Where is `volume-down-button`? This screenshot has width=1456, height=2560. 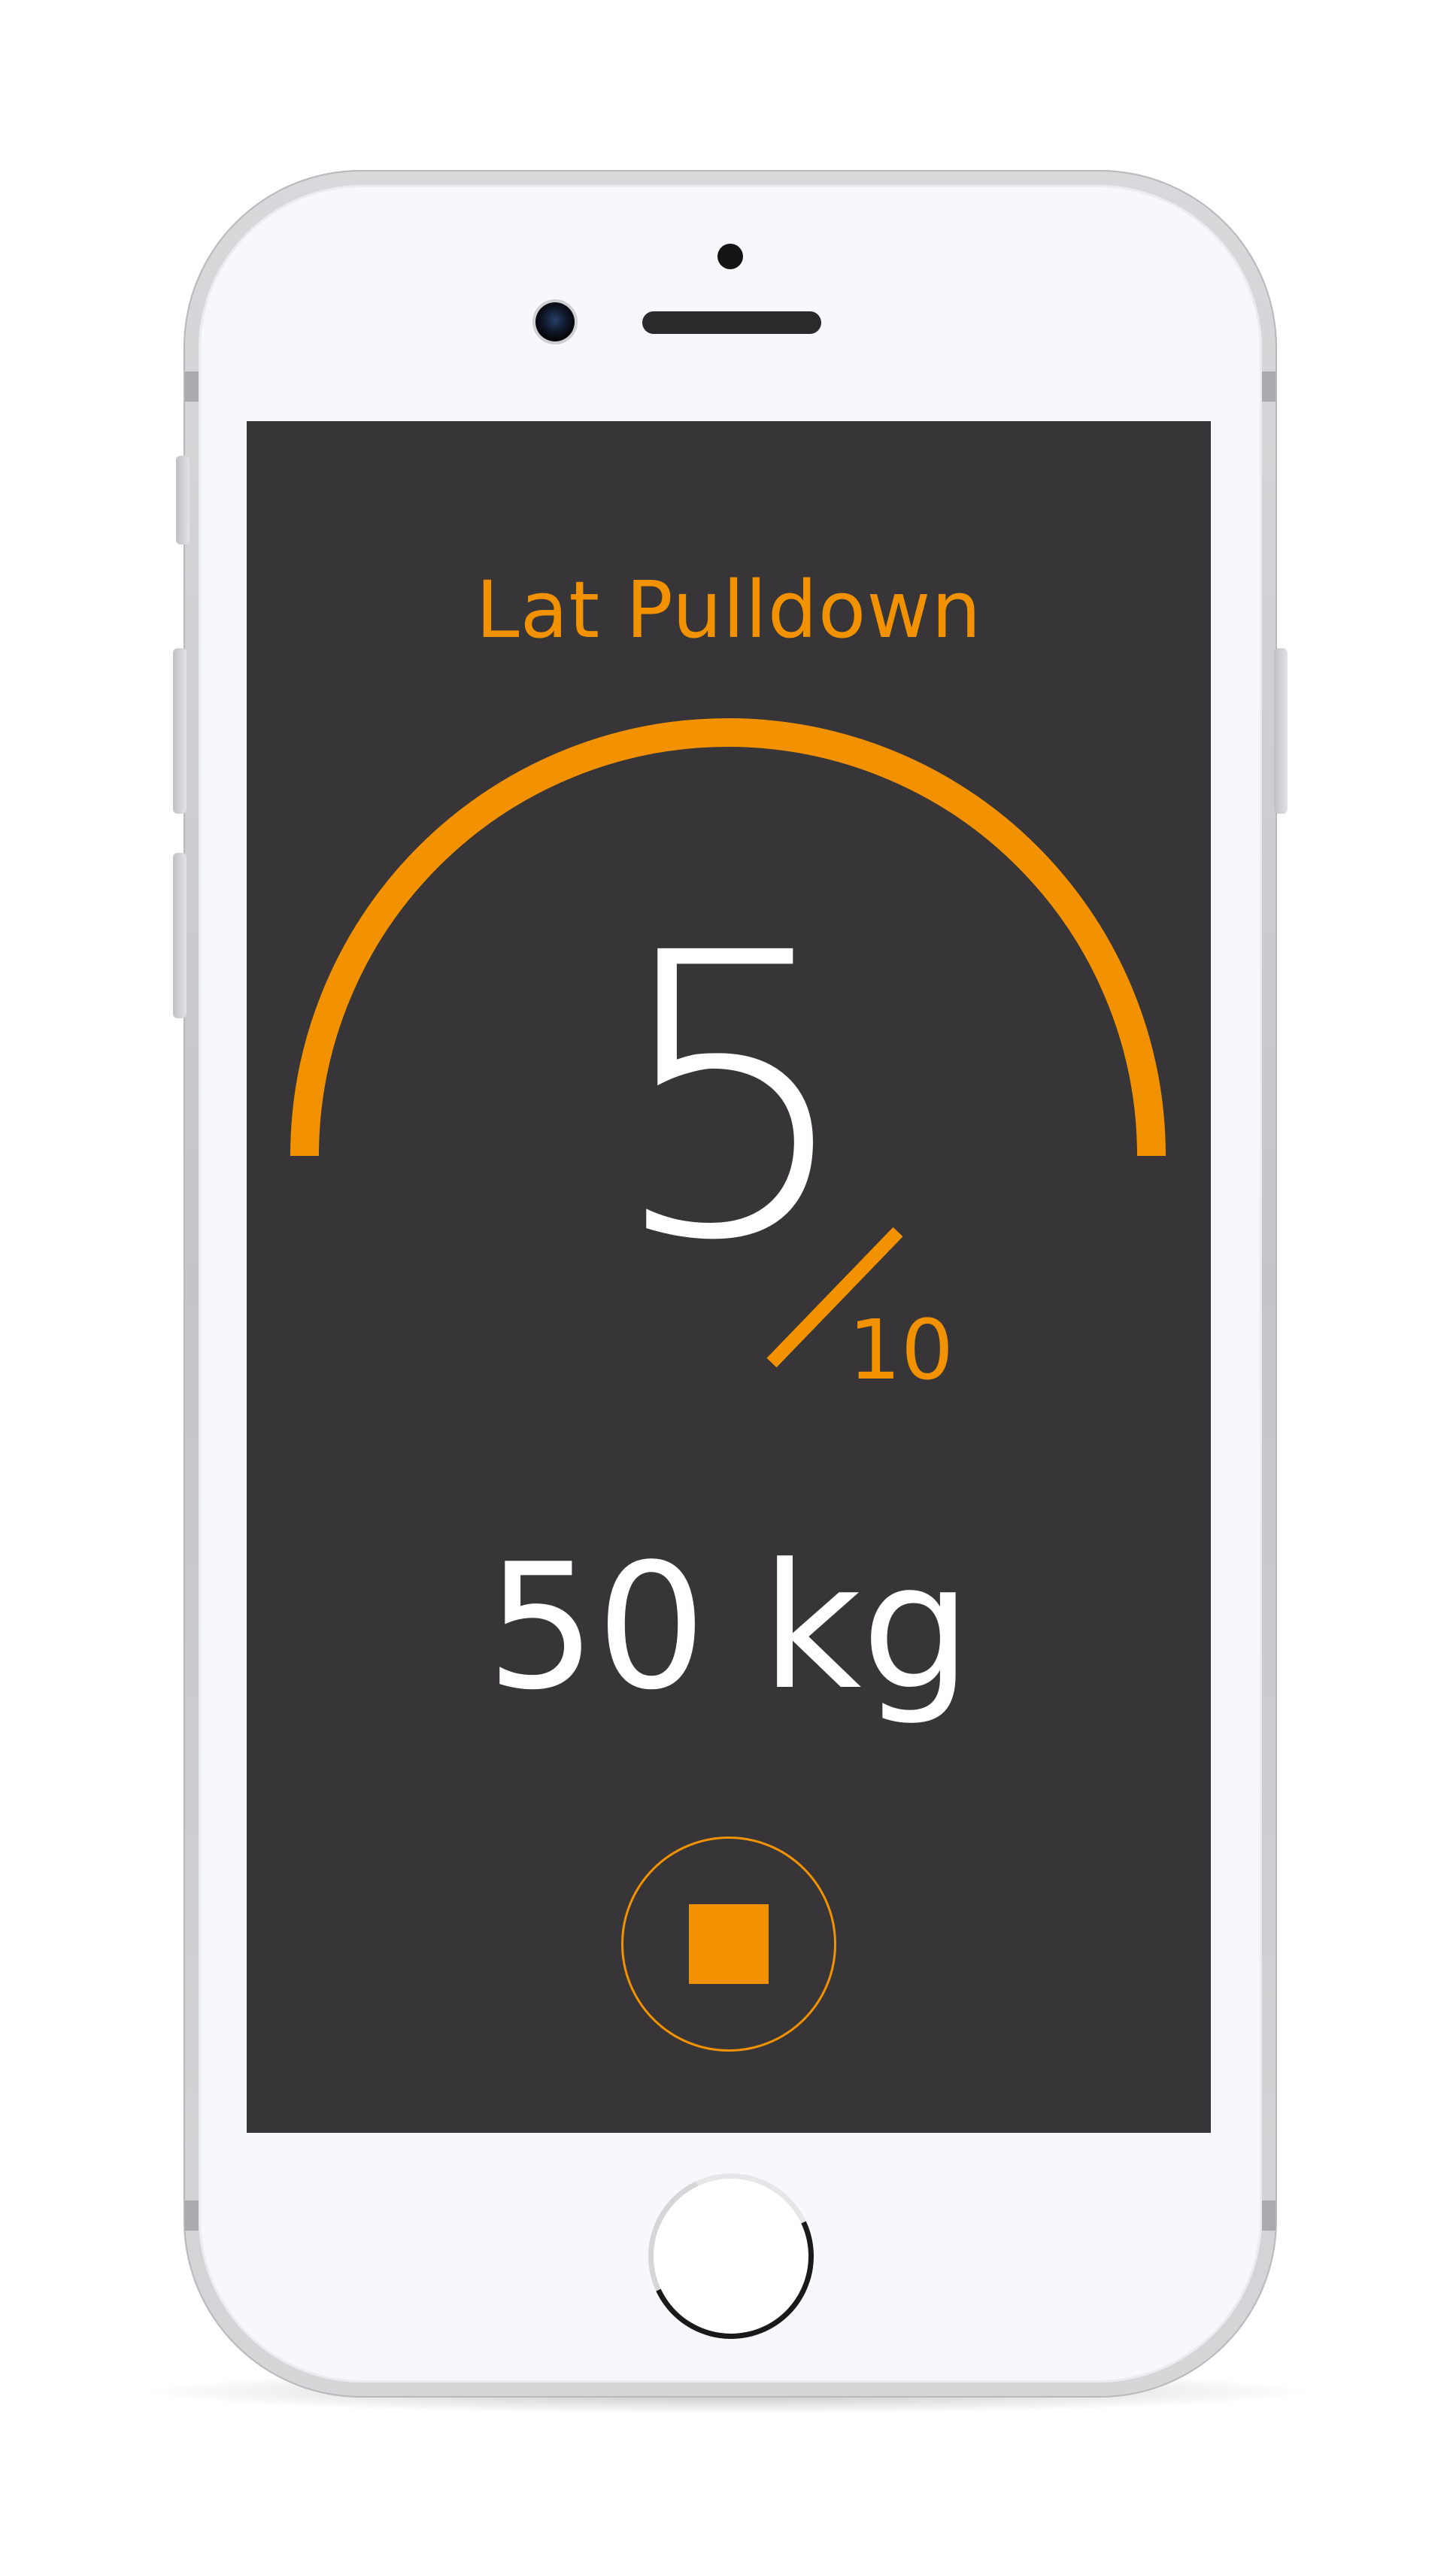
volume-down-button is located at coordinates (180, 935).